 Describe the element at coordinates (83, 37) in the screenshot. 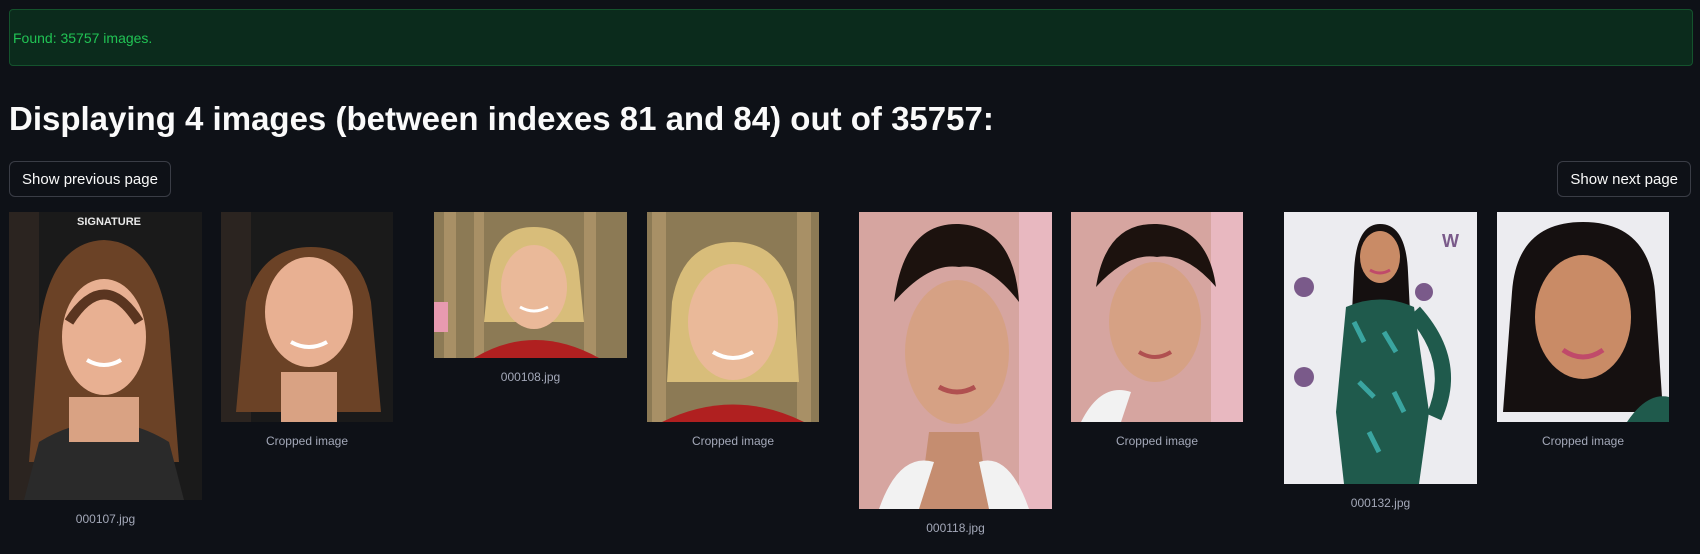

I see `alert-text: Found: 35757 images.` at that location.